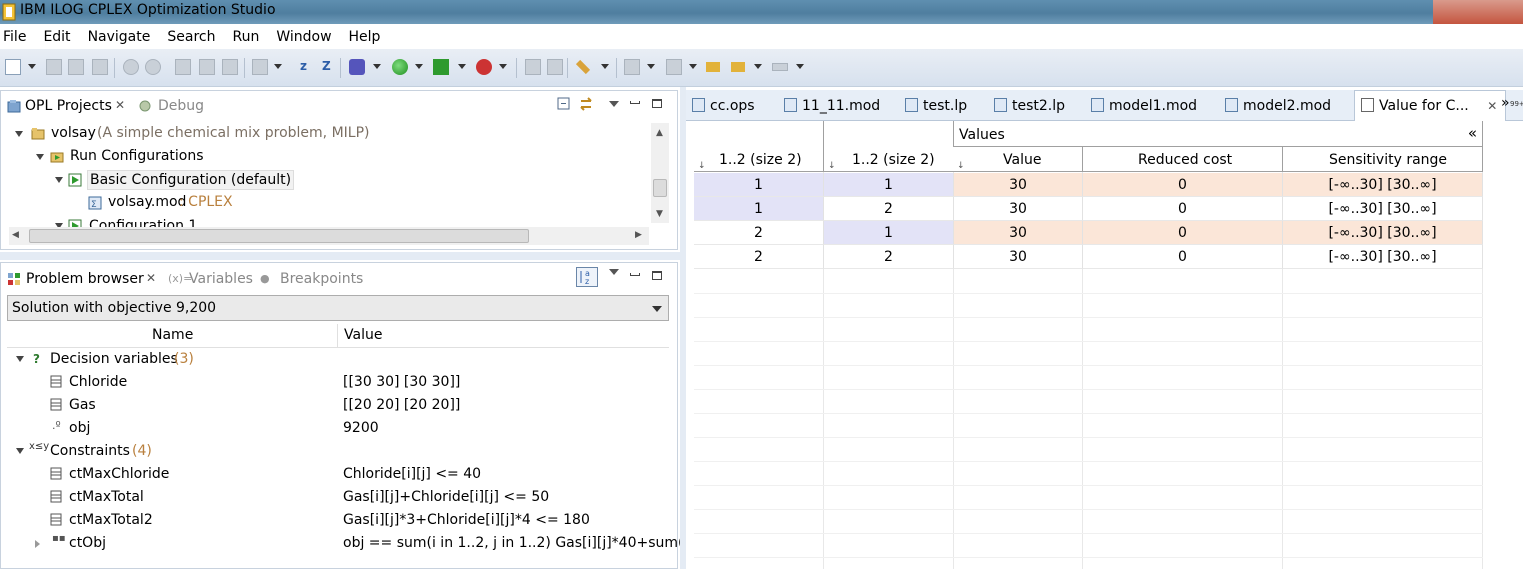  What do you see at coordinates (337, 474) in the screenshot?
I see `tree-item-ctmaxchloride: ctMaxChloride Chloride[i][j] <= 40` at bounding box center [337, 474].